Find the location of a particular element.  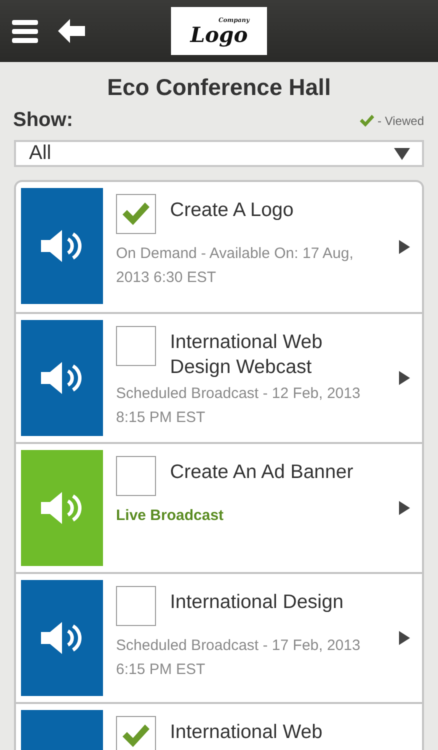

live-status: Live Broadcast is located at coordinates (170, 516).